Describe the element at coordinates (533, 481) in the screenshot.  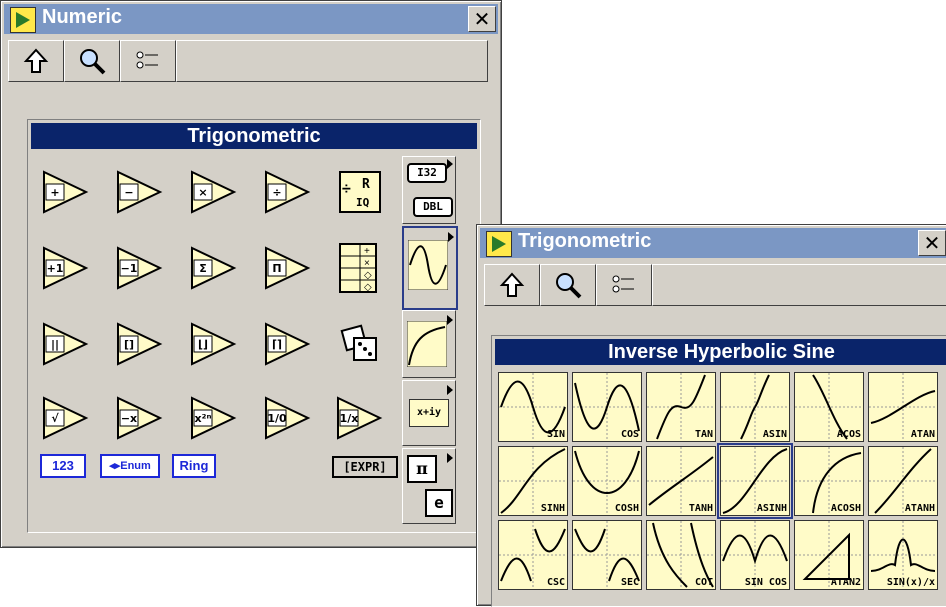
I see `trig-function-sinh: SINH` at that location.